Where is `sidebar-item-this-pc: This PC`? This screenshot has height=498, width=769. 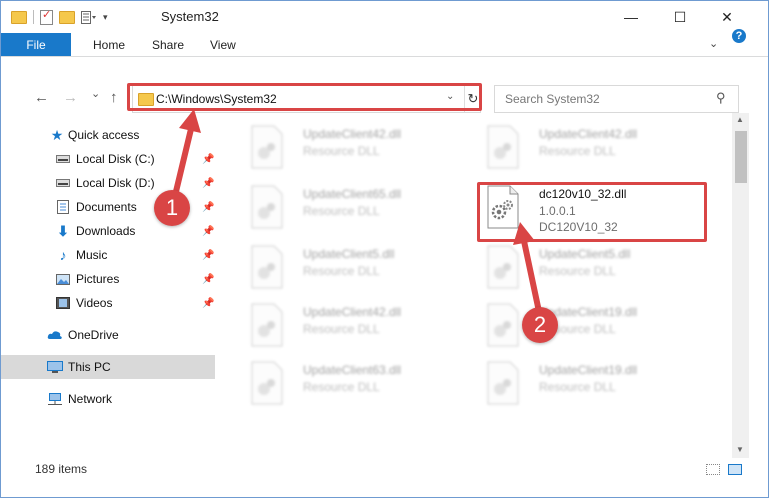
sidebar-item-this-pc: This PC is located at coordinates (108, 367).